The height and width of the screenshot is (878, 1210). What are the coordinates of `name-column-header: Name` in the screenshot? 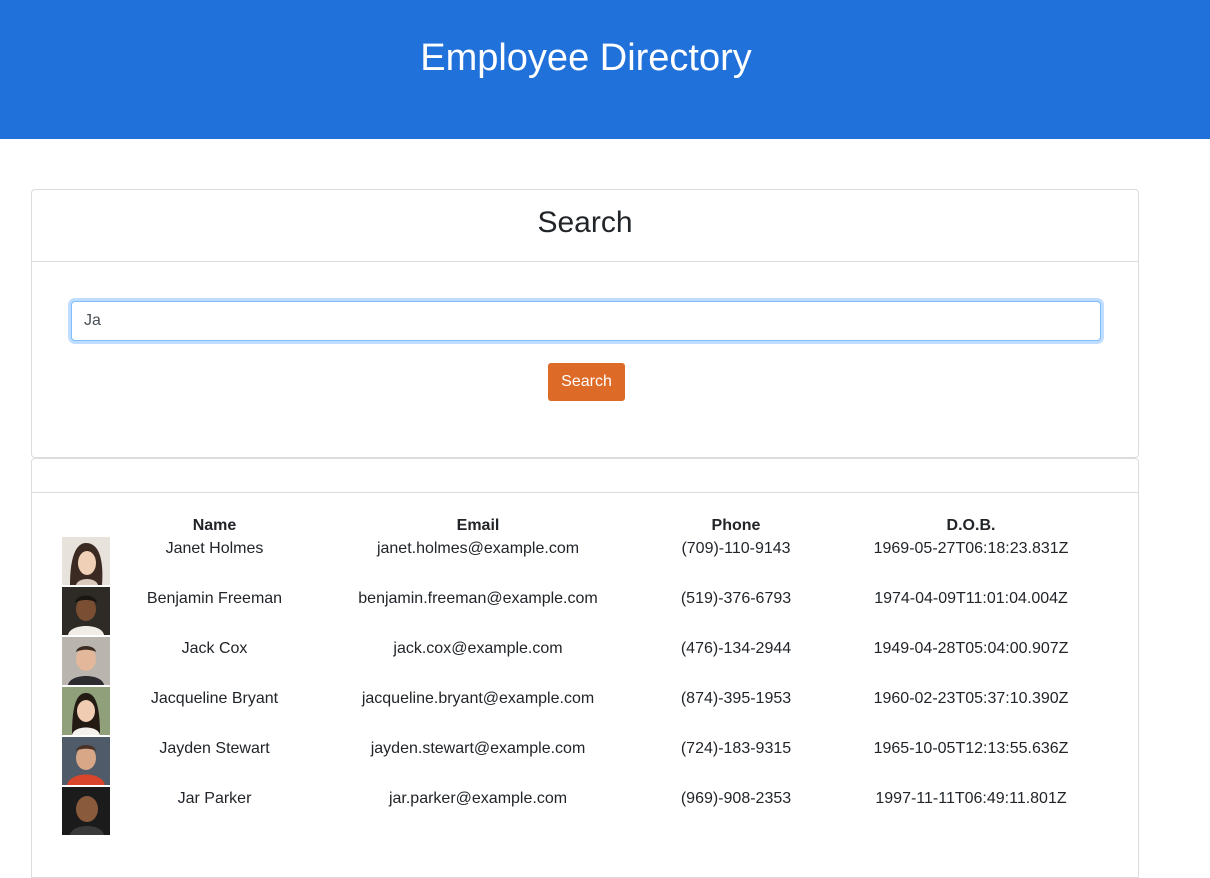 It's located at (214, 524).